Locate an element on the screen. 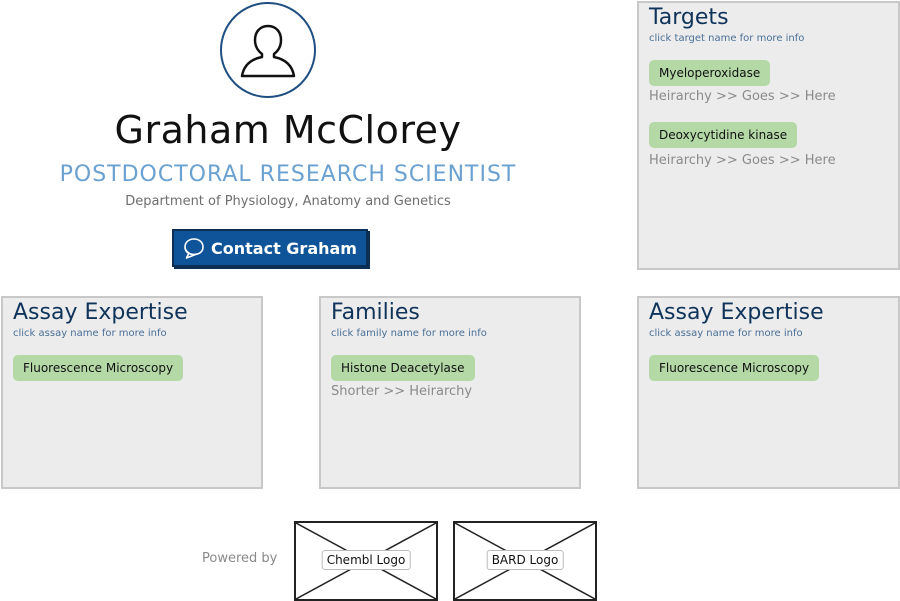 Image resolution: width=900 pixels, height=601 pixels. chembl-logo-label: Chembl Logo is located at coordinates (366, 560).